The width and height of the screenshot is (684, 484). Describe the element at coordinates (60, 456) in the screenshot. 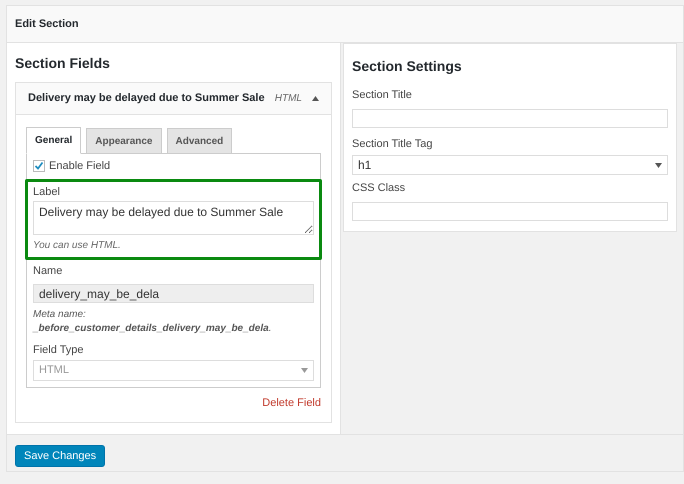

I see `save-button: Save Changes` at that location.